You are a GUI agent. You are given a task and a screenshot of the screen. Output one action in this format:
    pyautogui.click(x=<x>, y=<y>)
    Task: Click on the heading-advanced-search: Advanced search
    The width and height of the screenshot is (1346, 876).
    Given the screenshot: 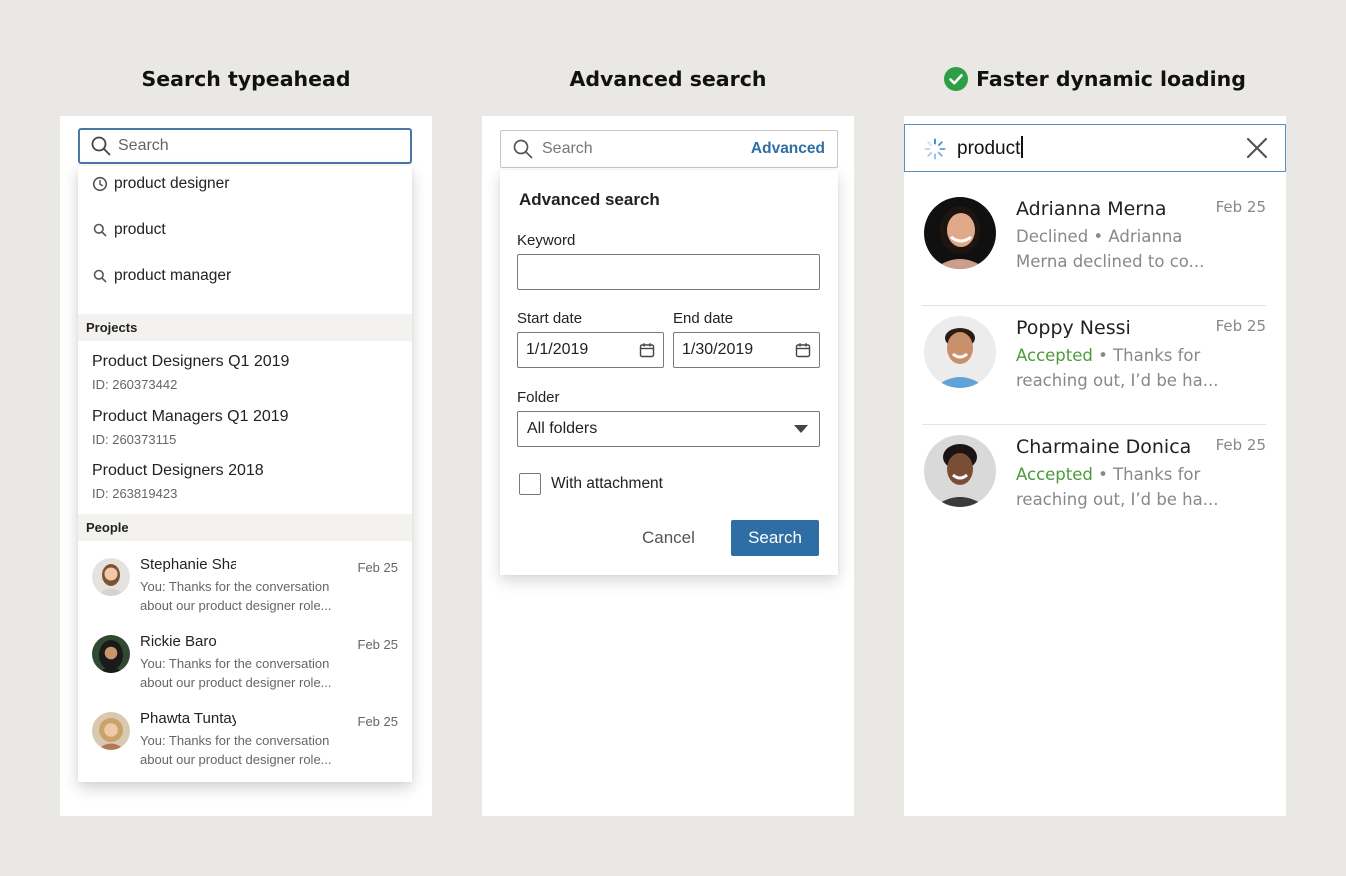 What is the action you would take?
    pyautogui.click(x=668, y=79)
    